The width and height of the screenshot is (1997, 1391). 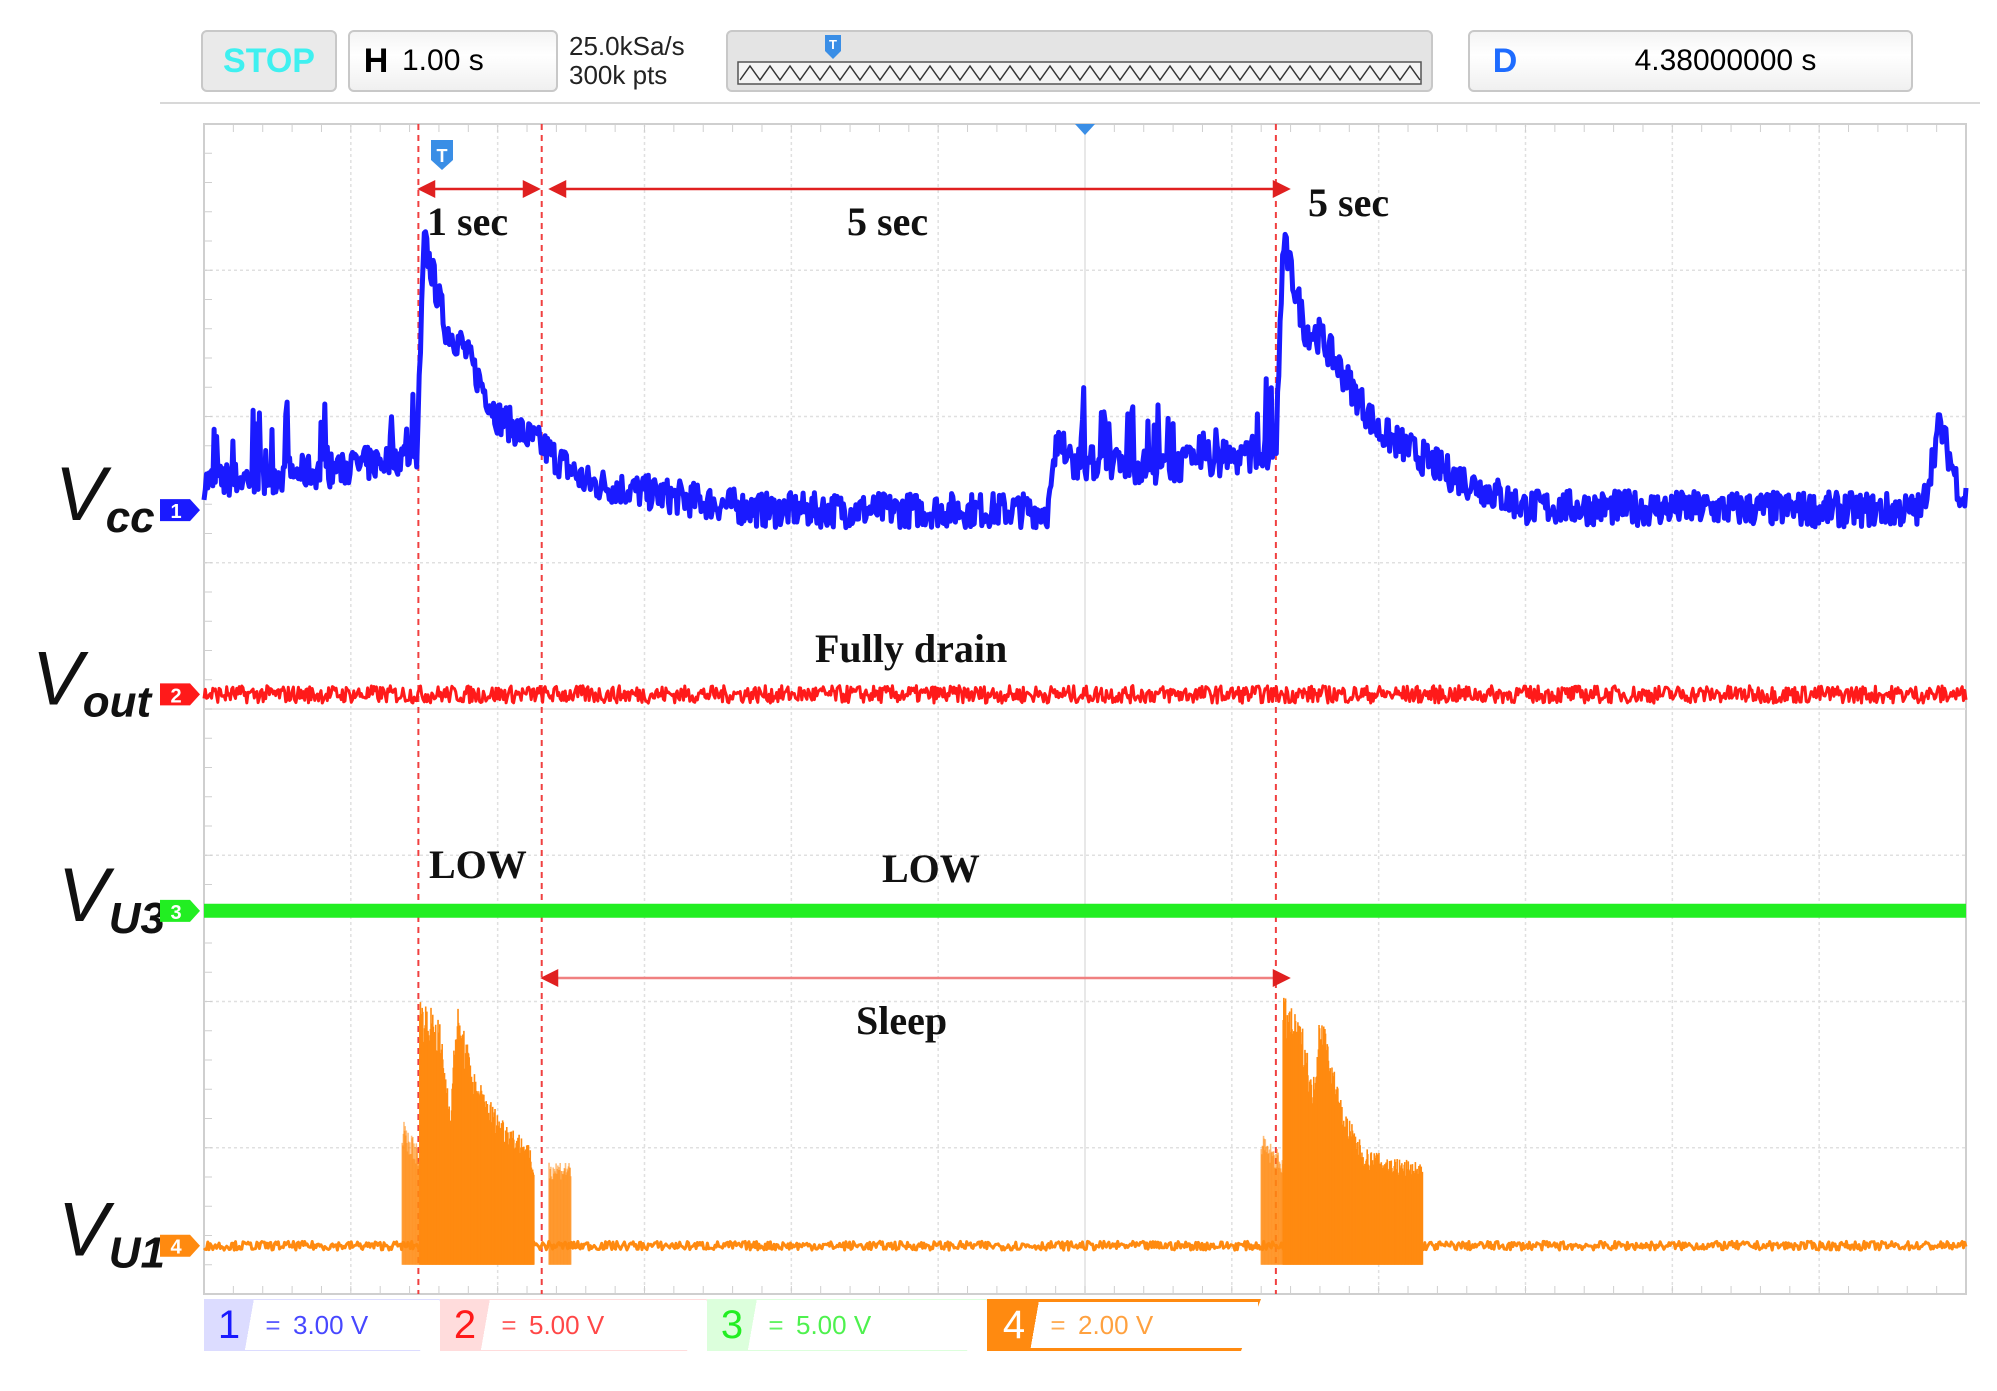 I want to click on channel-1-name: Vcc, so click(x=105, y=497).